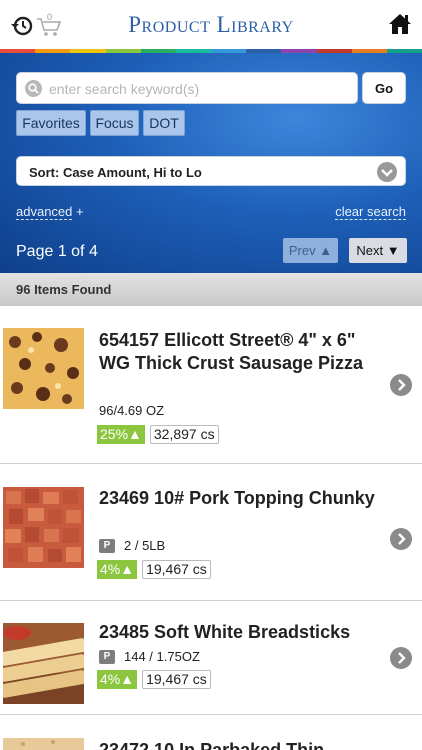 The image size is (422, 750). What do you see at coordinates (51, 123) in the screenshot?
I see `favorites-filter-button: Favorites` at bounding box center [51, 123].